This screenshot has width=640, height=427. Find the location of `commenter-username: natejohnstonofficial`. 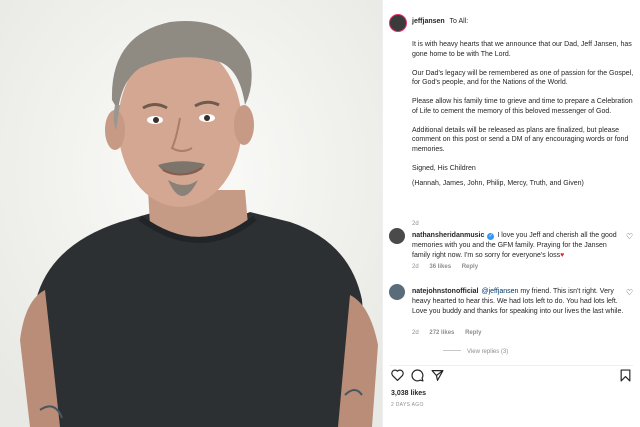

commenter-username: natejohnstonofficial is located at coordinates (445, 291).